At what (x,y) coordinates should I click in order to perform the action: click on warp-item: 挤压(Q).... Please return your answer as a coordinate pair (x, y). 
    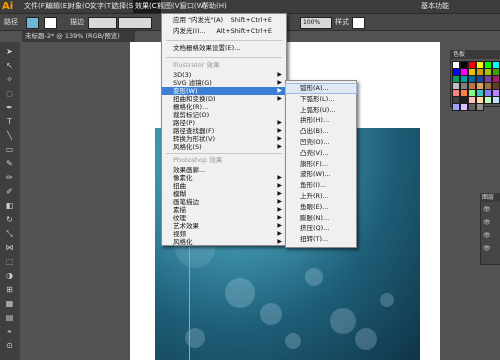
    Looking at the image, I should click on (321, 228).